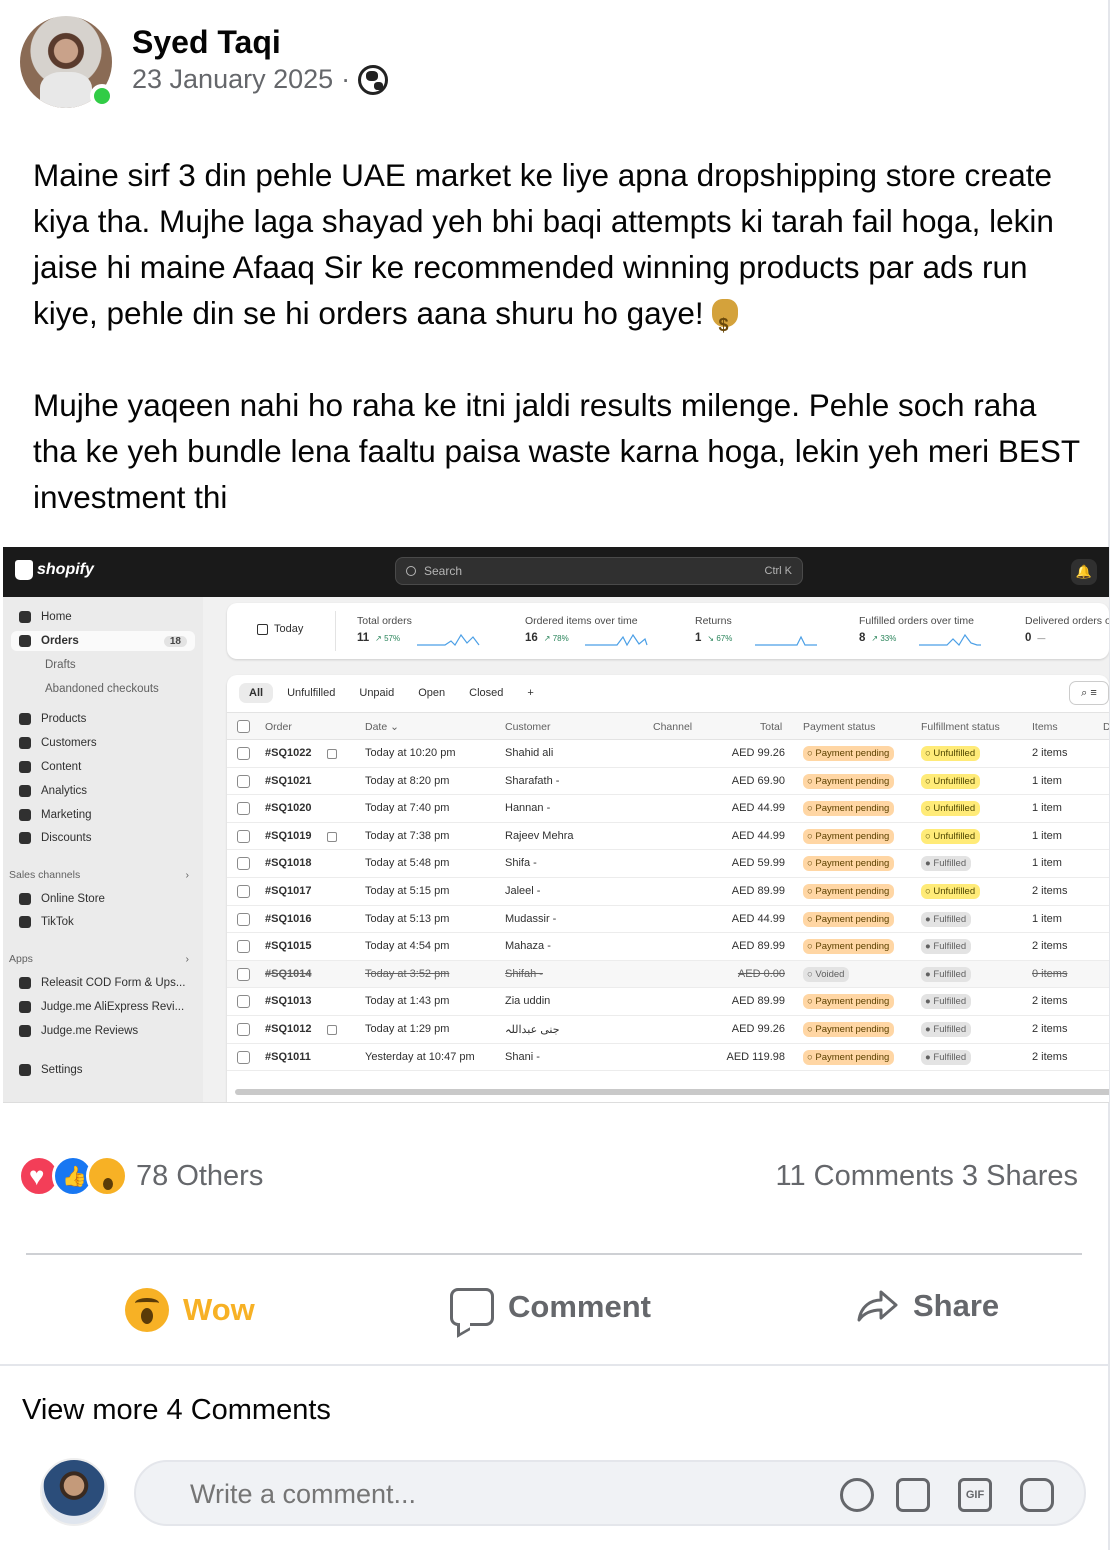  I want to click on order-number: #SQ1022, so click(288, 753).